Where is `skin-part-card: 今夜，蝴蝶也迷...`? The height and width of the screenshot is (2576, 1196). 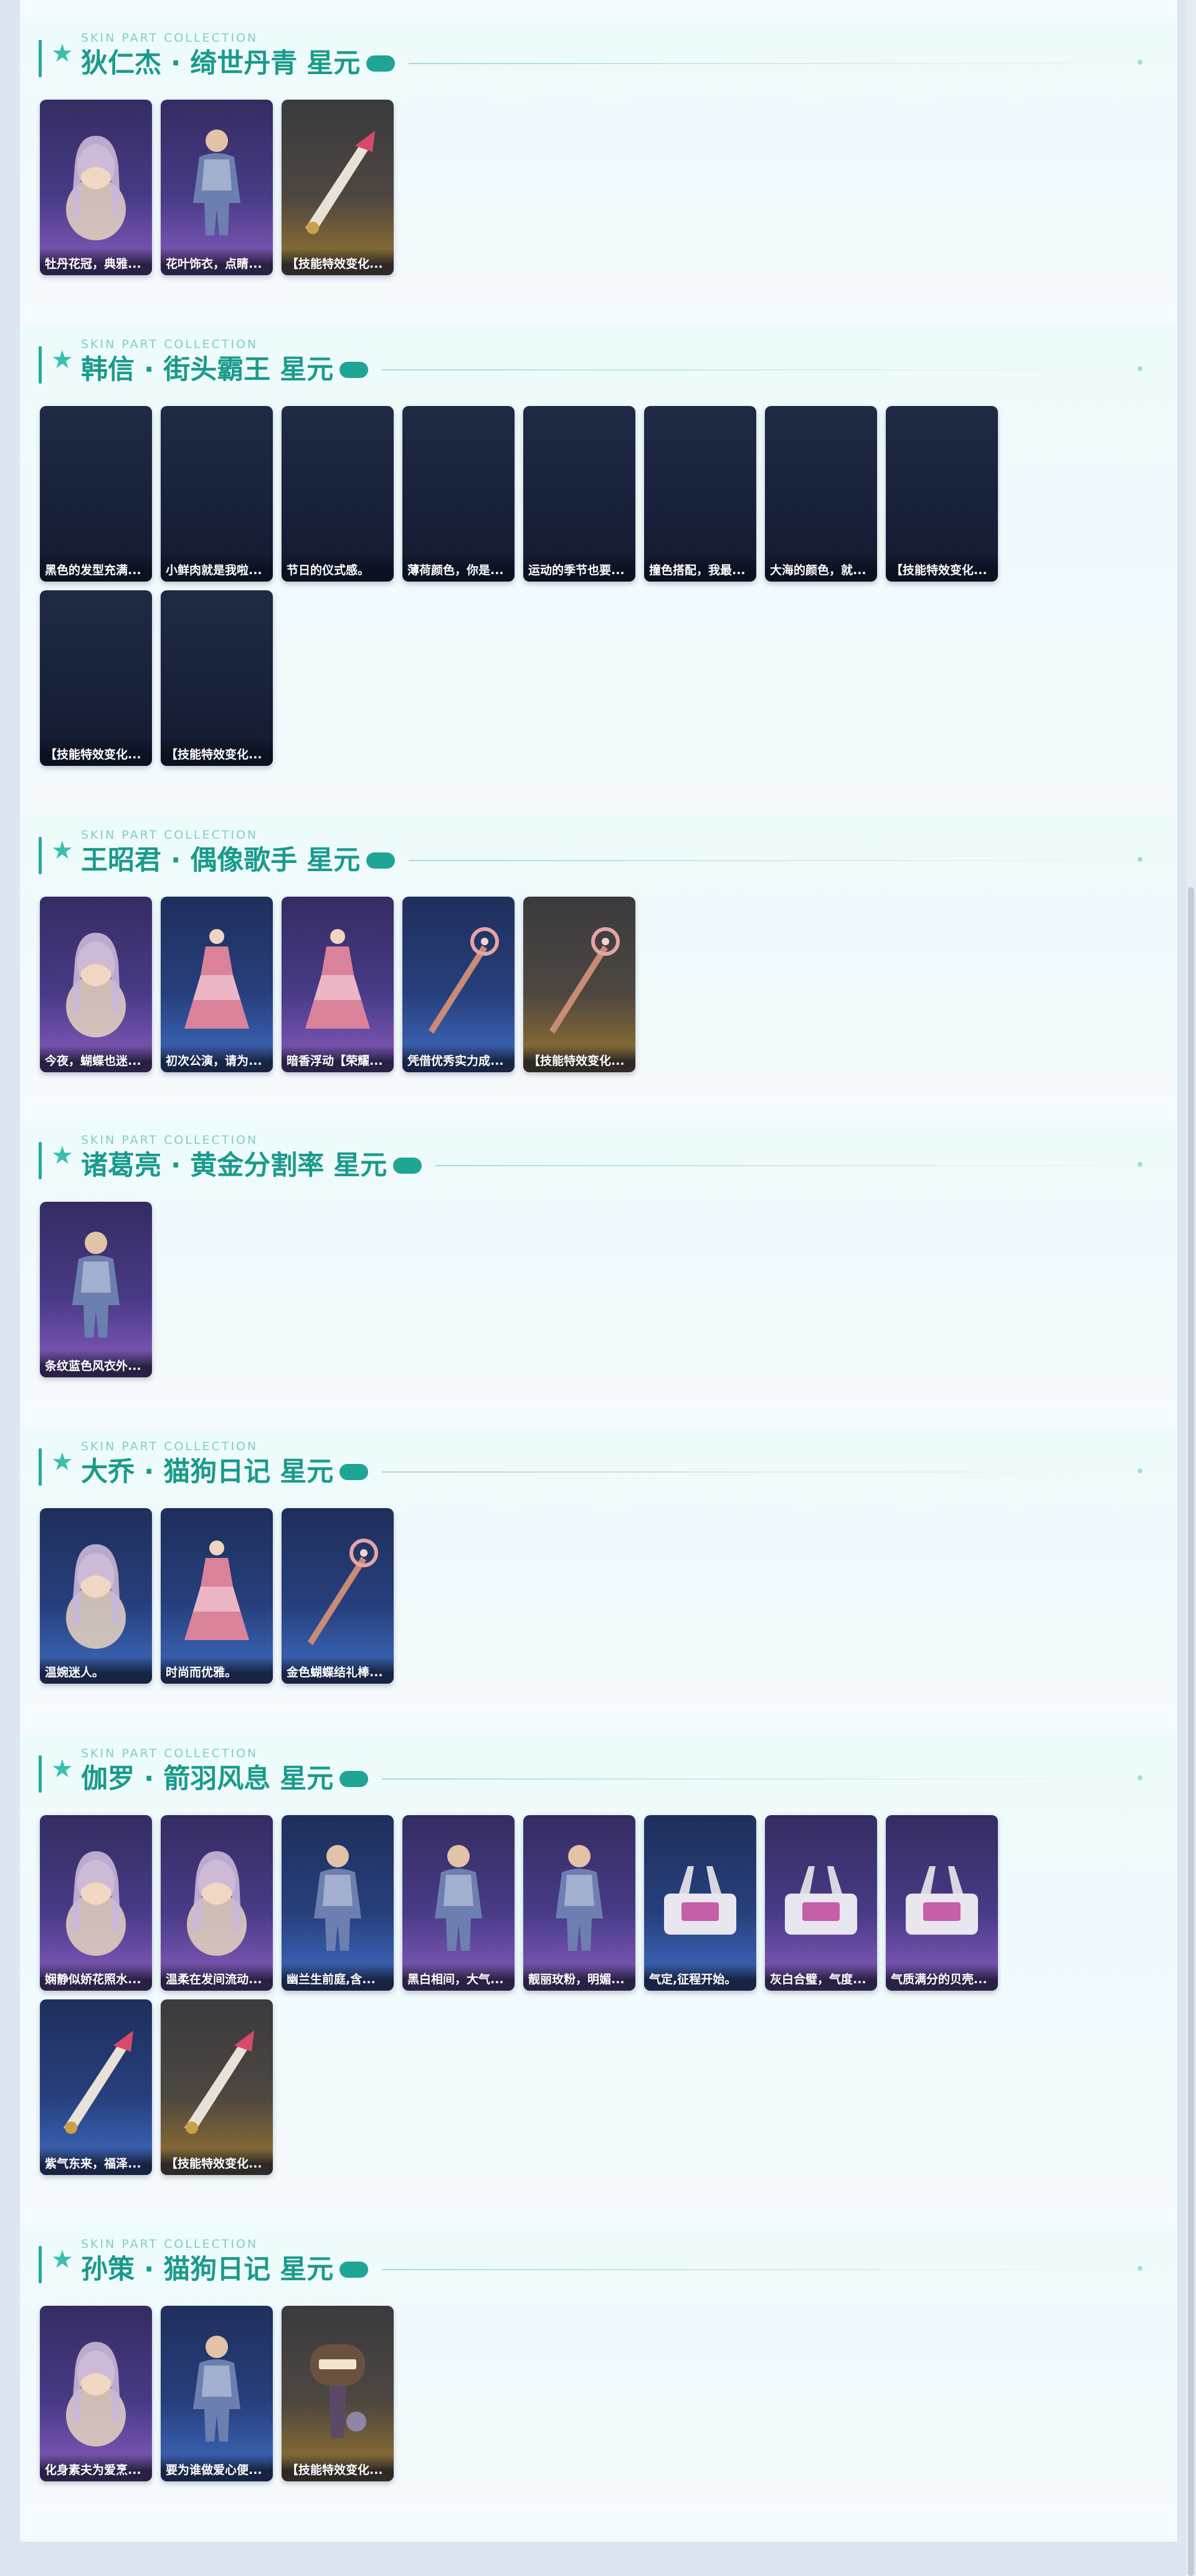 skin-part-card: 今夜，蝴蝶也迷... is located at coordinates (96, 984).